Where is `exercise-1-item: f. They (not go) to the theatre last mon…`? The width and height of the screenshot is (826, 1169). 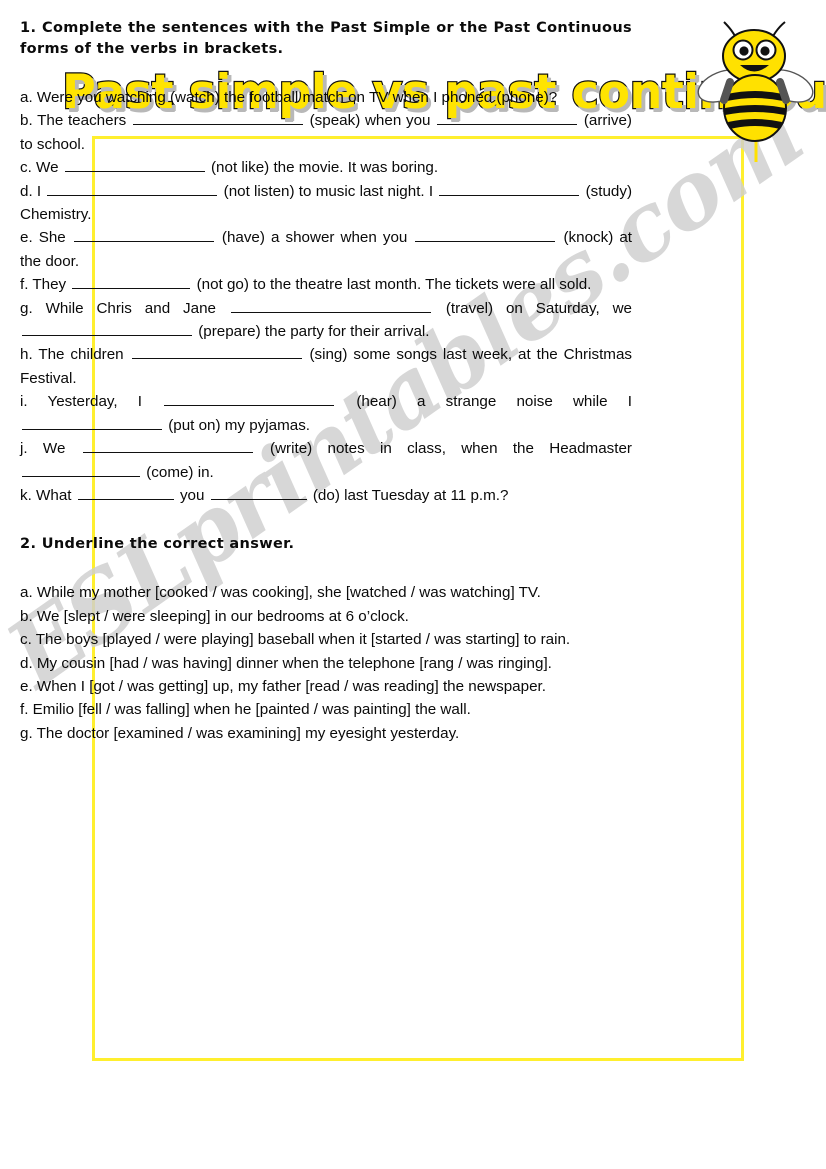 exercise-1-item: f. They (not go) to the theatre last mon… is located at coordinates (326, 284).